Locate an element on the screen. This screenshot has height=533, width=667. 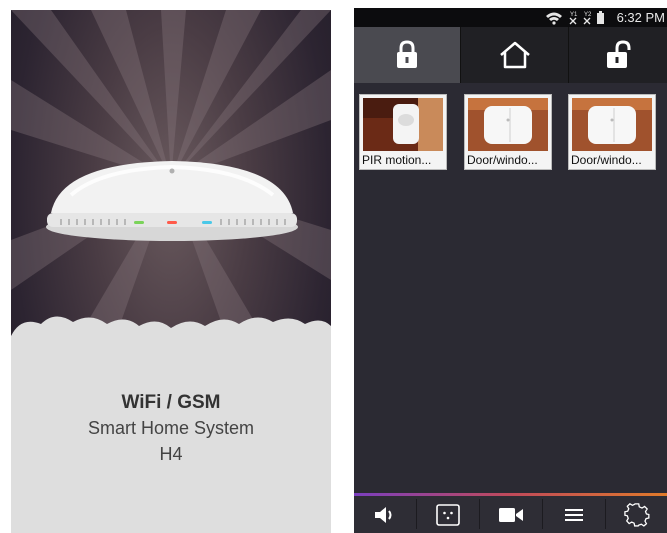
remote-tab is located at coordinates (448, 514).